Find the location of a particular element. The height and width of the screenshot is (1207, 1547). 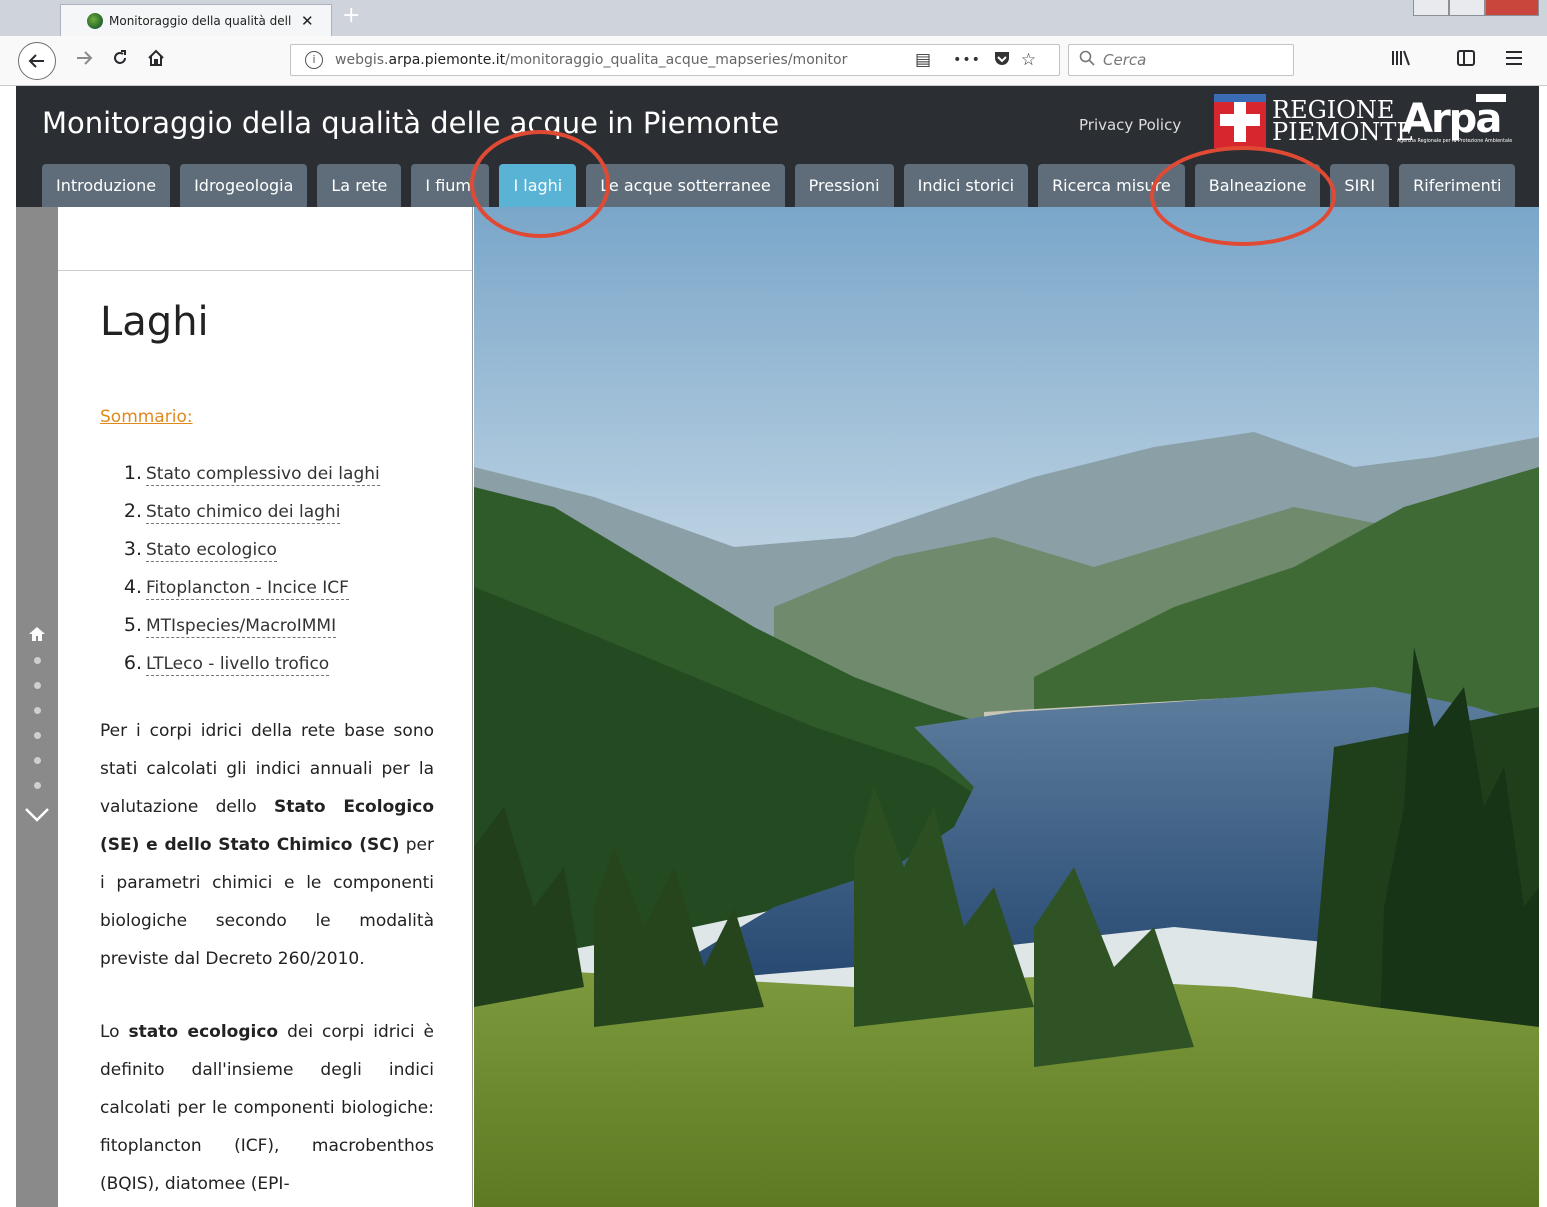

tab-pressioni: Pressioni is located at coordinates (844, 185).